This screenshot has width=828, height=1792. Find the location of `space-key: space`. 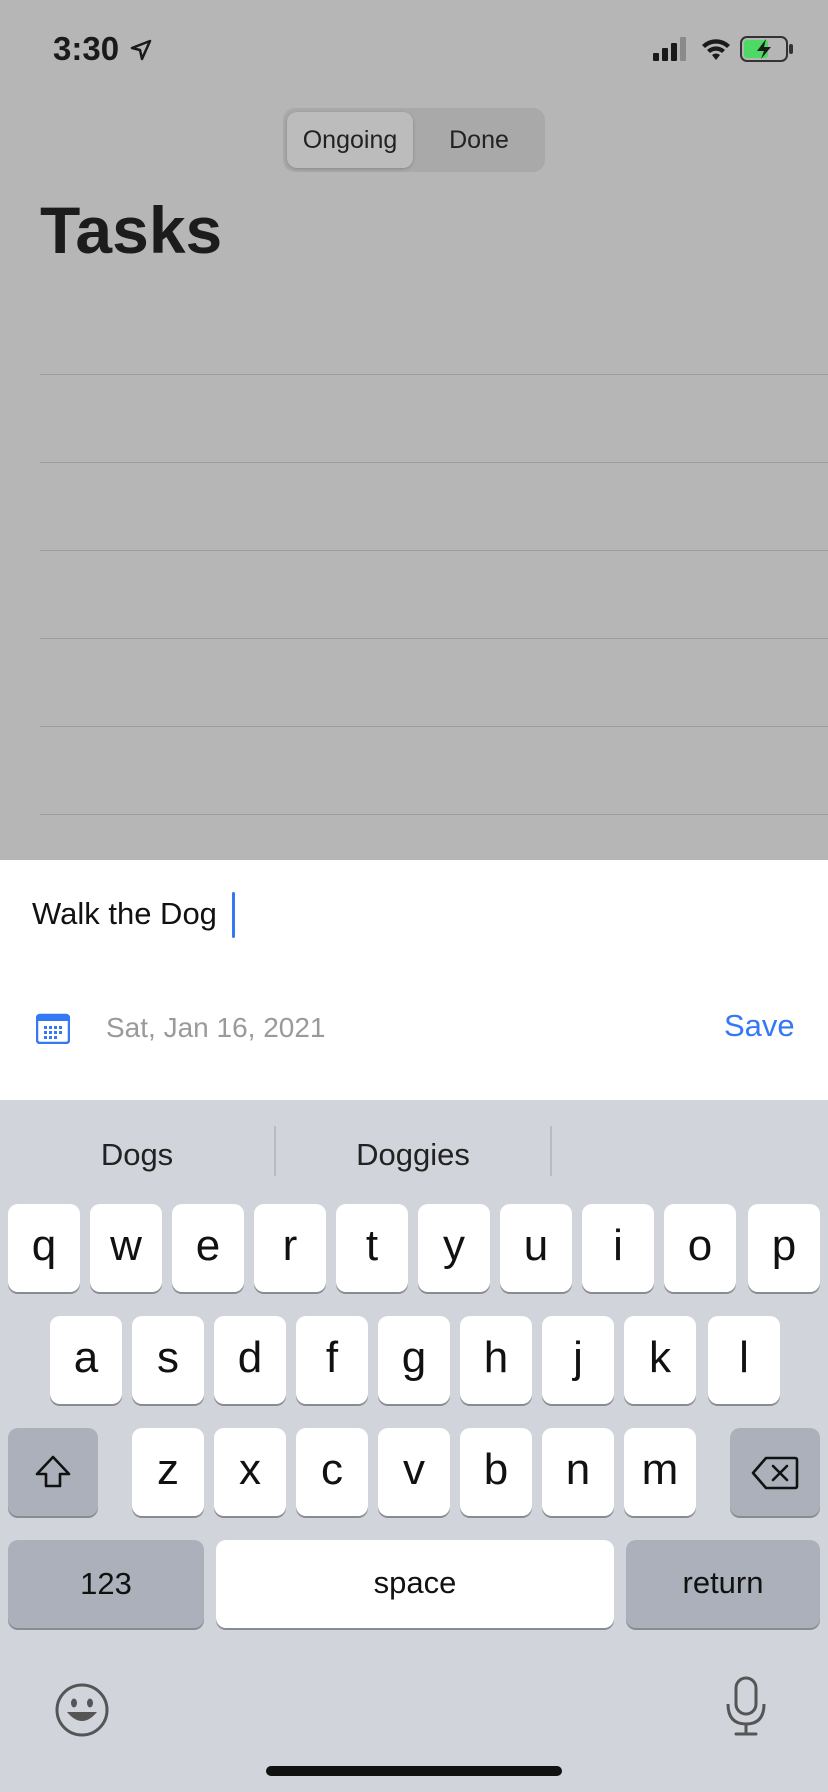

space-key: space is located at coordinates (415, 1584).